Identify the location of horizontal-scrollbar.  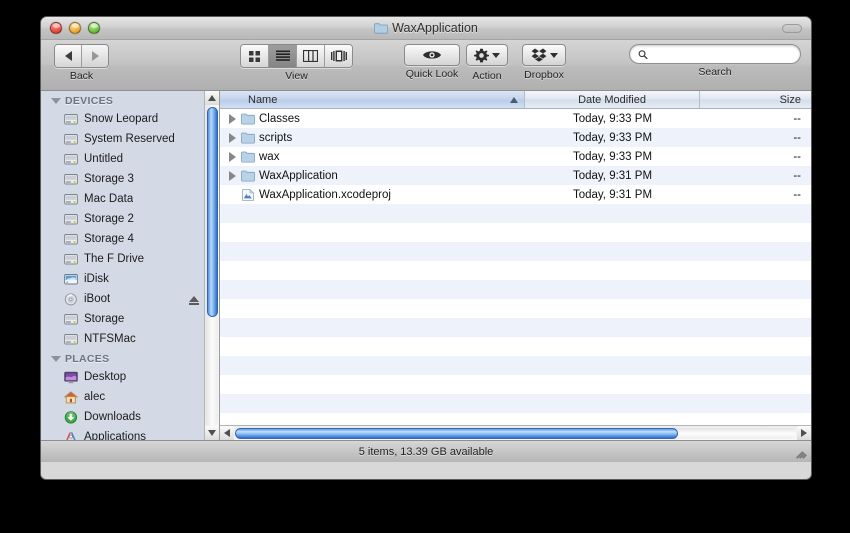
(515, 432).